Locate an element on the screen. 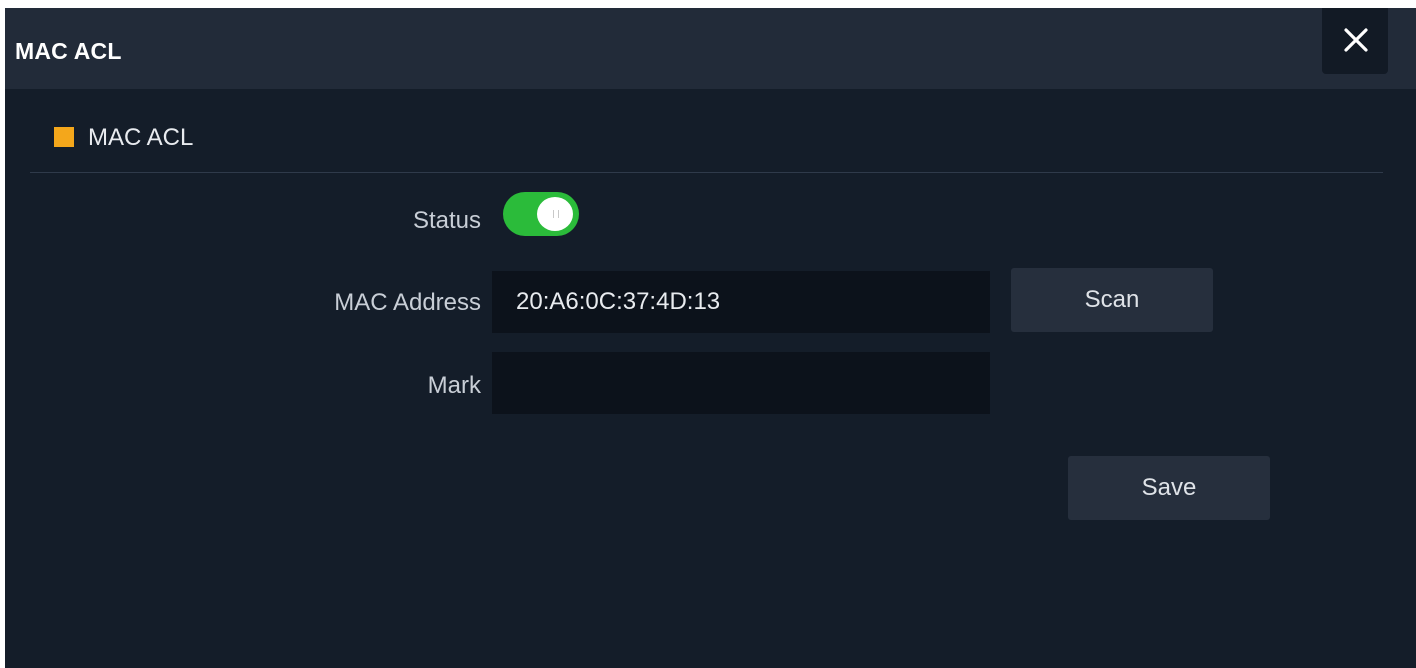 This screenshot has height=668, width=1416. status-toggle is located at coordinates (541, 214).